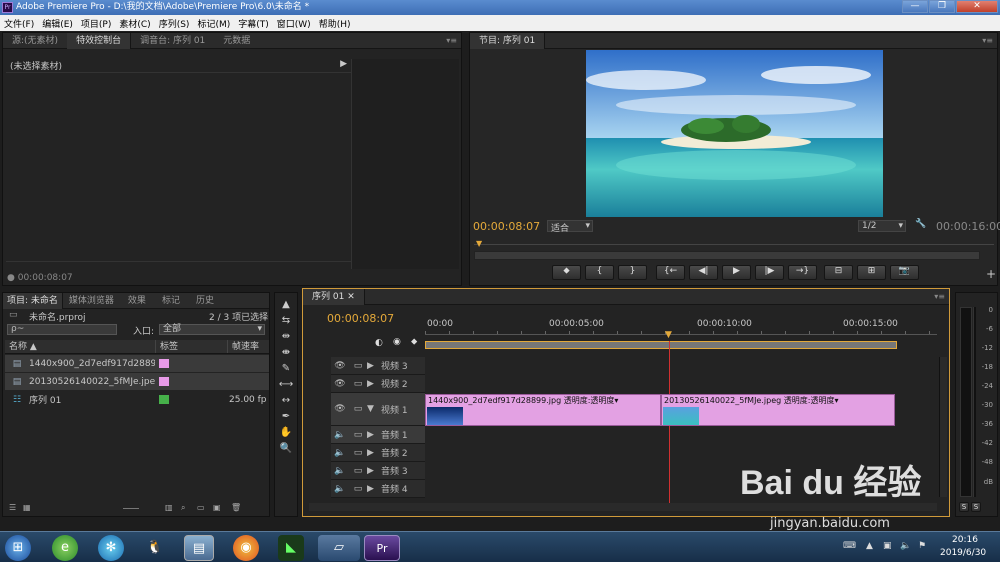 The width and height of the screenshot is (1000, 562). Describe the element at coordinates (599, 272) in the screenshot. I see `mark-in-button: {` at that location.